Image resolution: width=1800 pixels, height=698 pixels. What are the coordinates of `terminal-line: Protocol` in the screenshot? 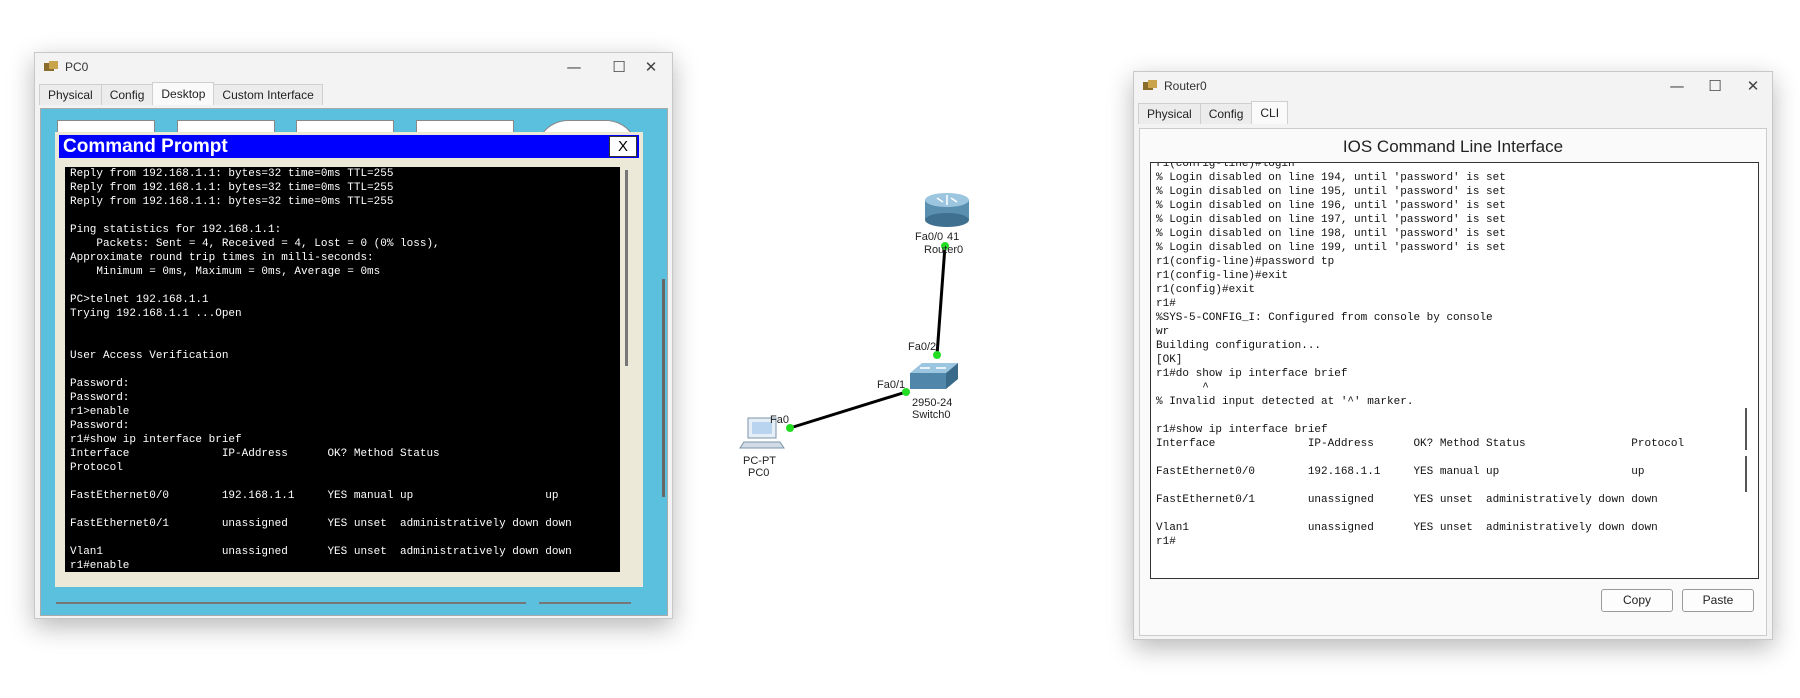 It's located at (96, 468).